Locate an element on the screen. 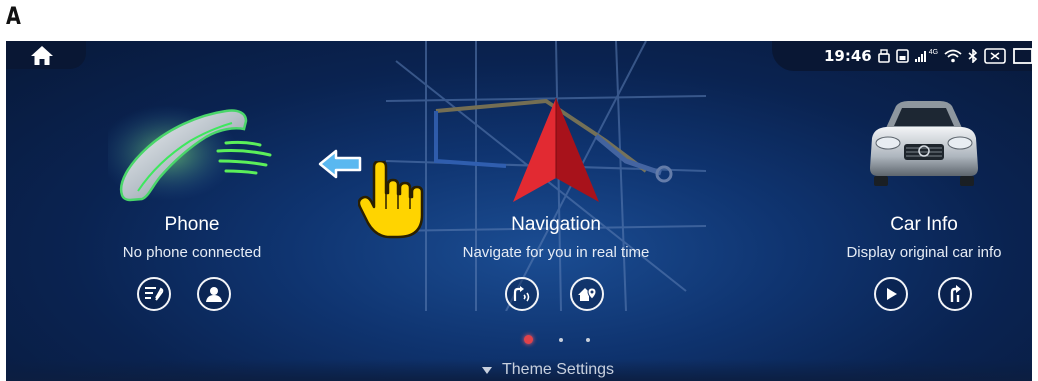 The width and height of the screenshot is (1038, 381). contacts-button is located at coordinates (214, 294).